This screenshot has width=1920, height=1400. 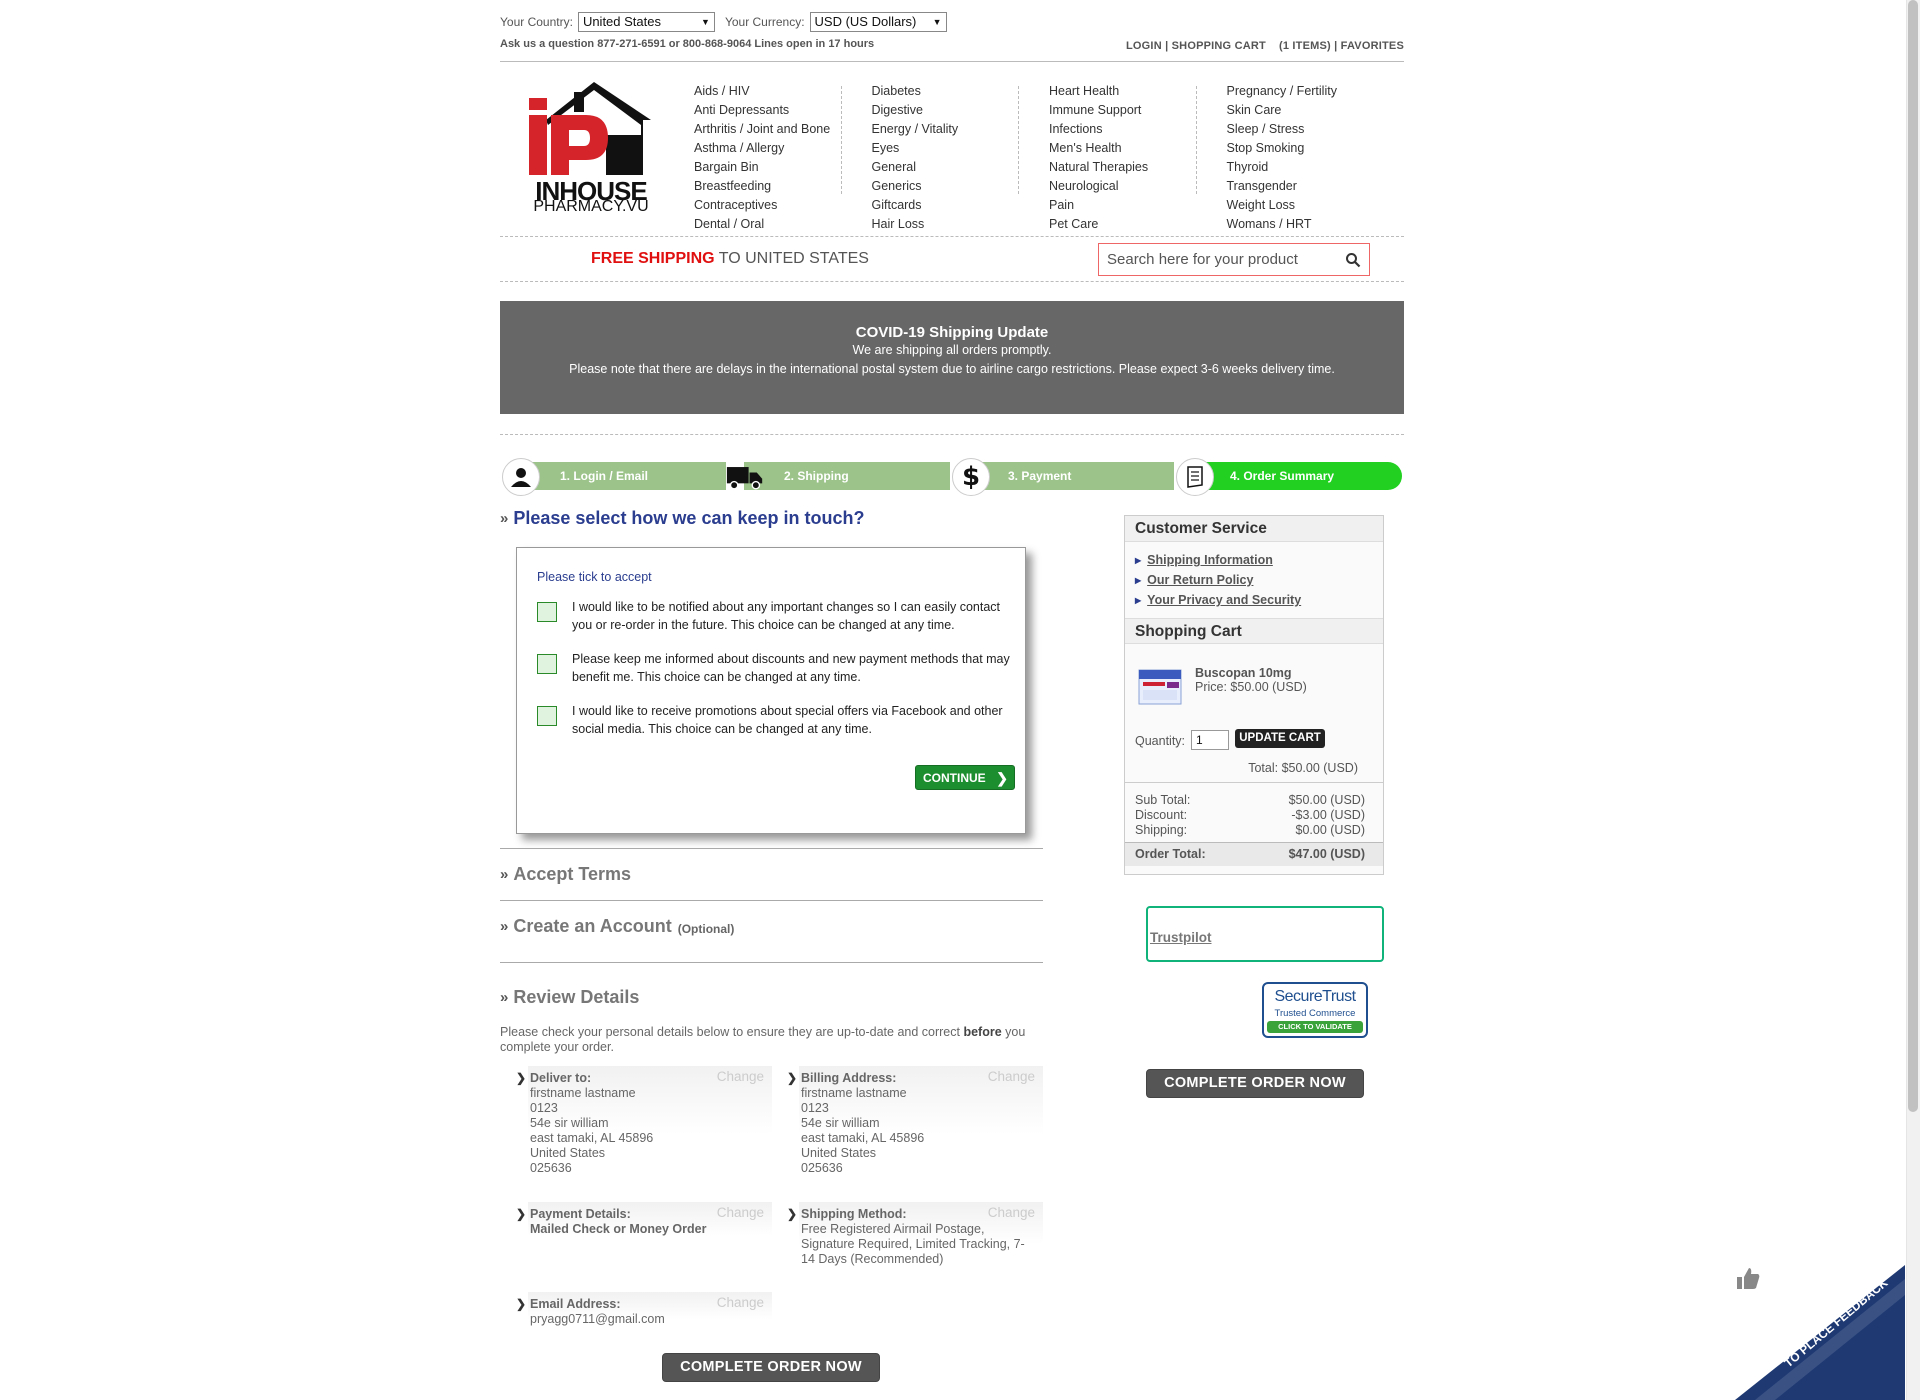 What do you see at coordinates (1160, 688) in the screenshot?
I see `product-image` at bounding box center [1160, 688].